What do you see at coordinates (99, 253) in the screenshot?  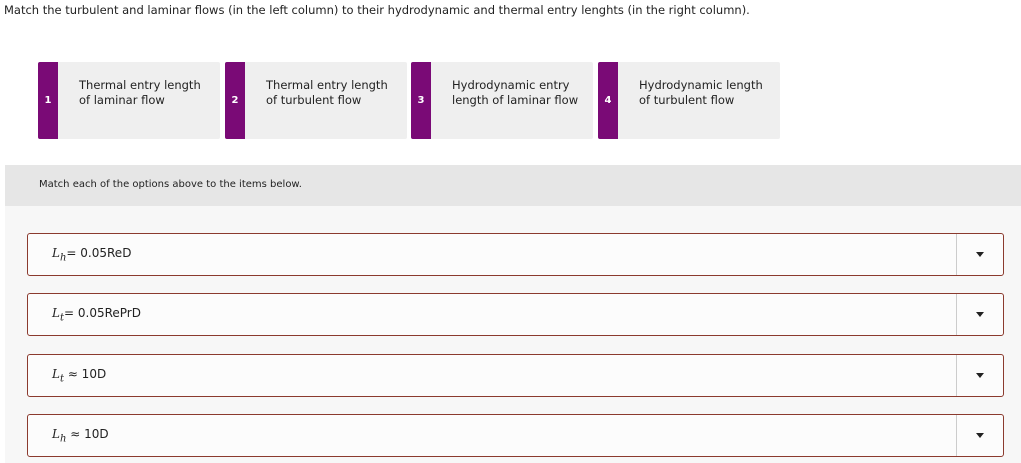 I see `formula-expr: = 0.05ReD` at bounding box center [99, 253].